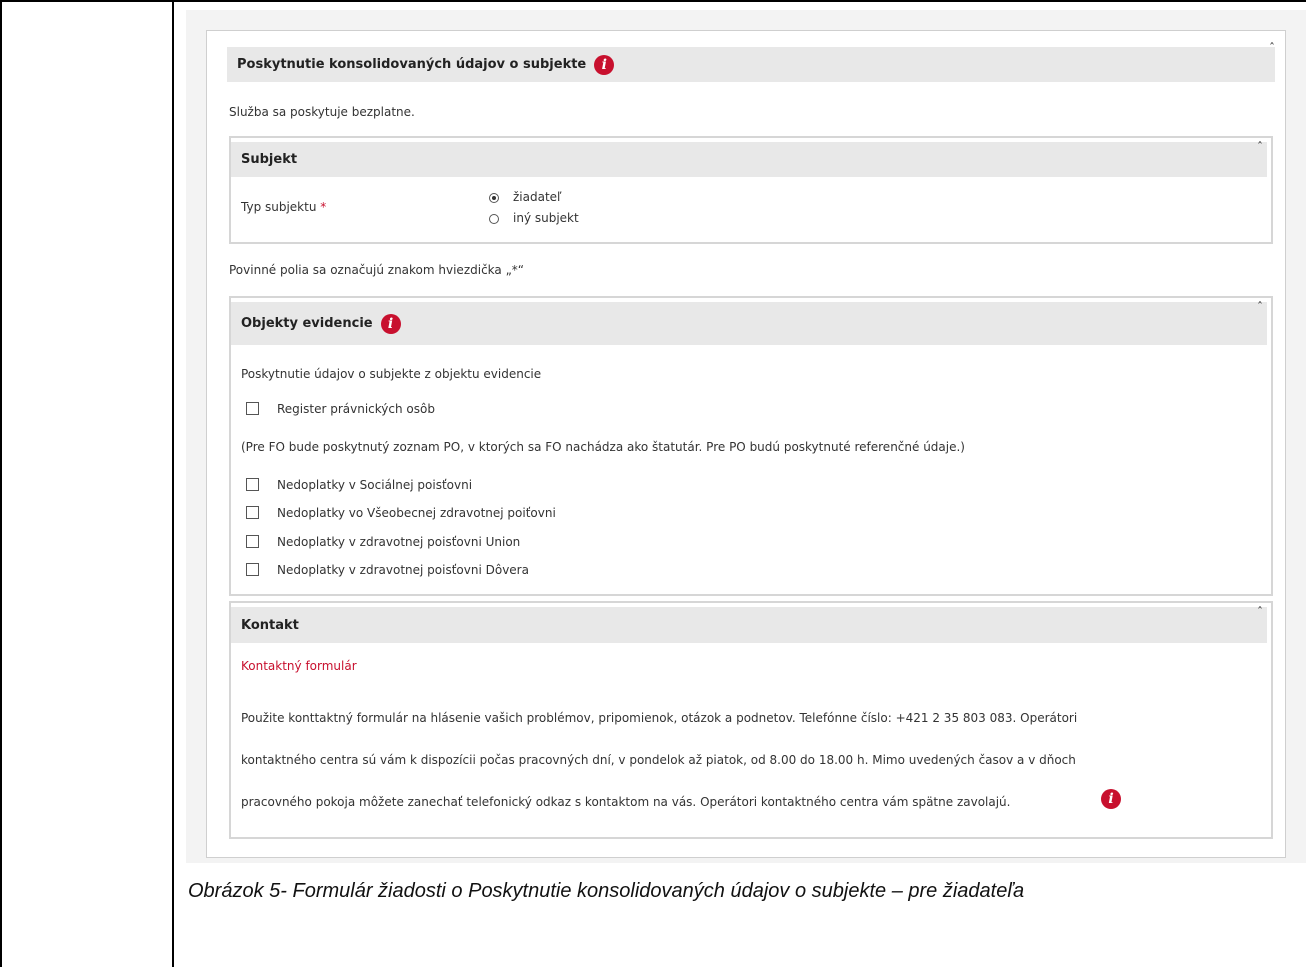 The width and height of the screenshot is (1306, 967). What do you see at coordinates (252, 484) in the screenshot?
I see `checkbox-socialna` at bounding box center [252, 484].